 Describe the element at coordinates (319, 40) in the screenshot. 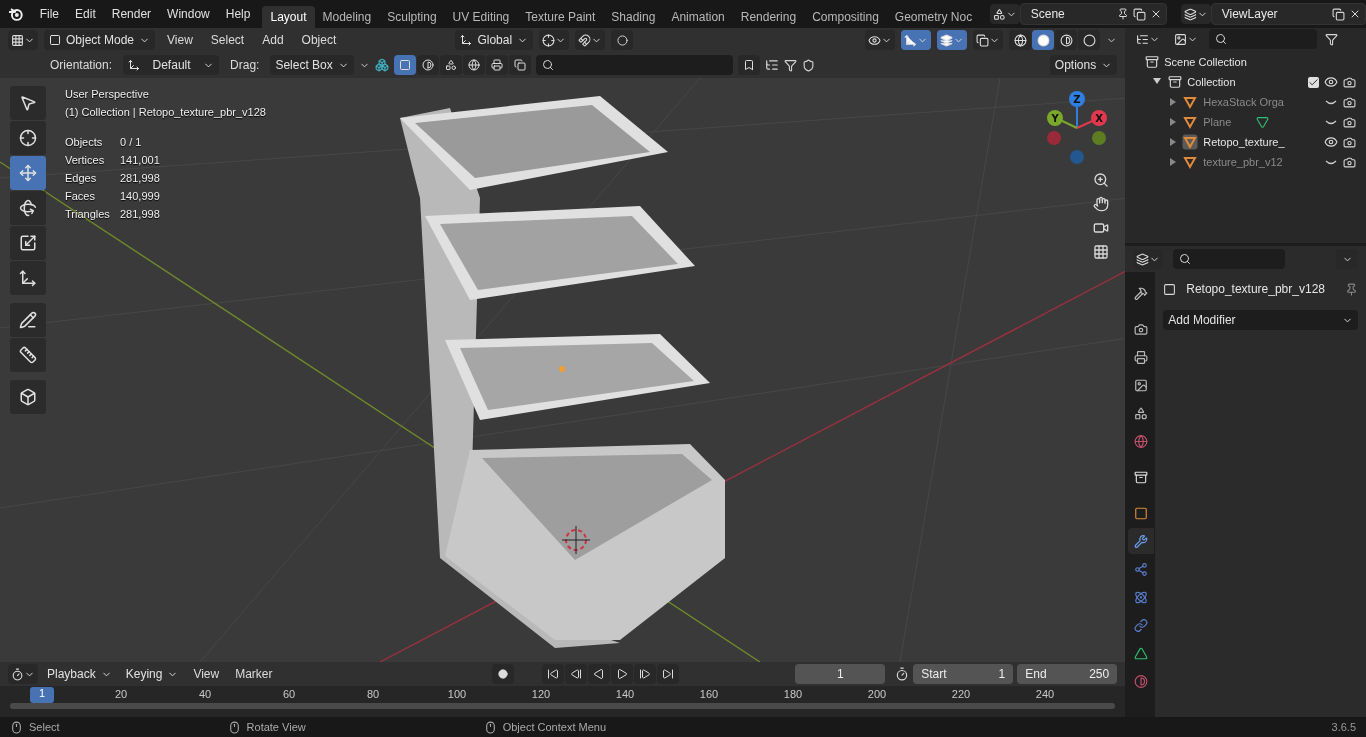

I see `menu-item: Object` at that location.